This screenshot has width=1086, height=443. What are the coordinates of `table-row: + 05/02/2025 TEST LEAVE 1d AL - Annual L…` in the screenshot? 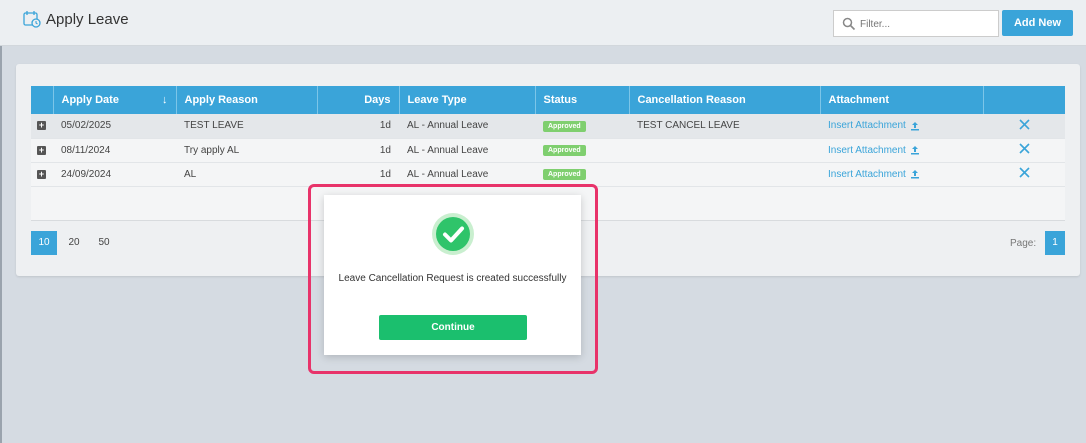 It's located at (548, 126).